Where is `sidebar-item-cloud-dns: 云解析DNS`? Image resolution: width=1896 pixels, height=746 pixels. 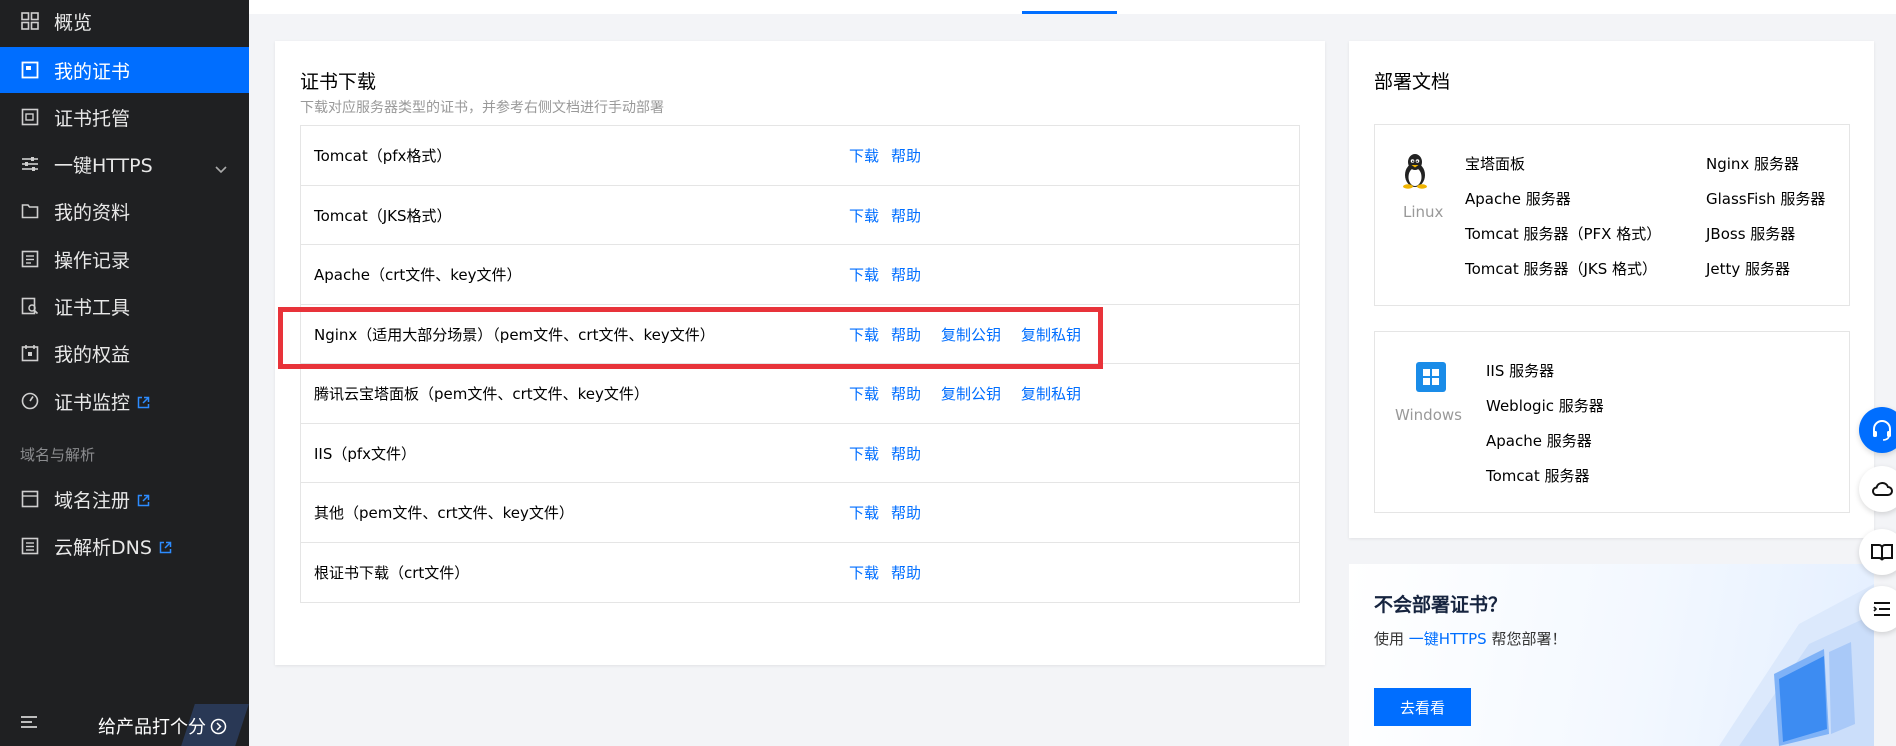
sidebar-item-cloud-dns: 云解析DNS is located at coordinates (124, 546).